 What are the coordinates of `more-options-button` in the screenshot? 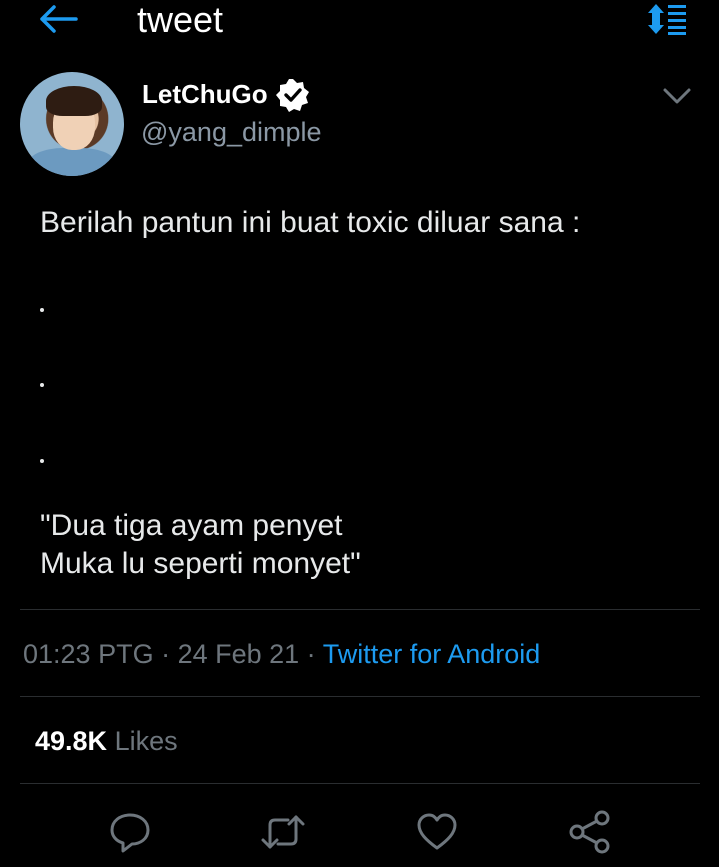 It's located at (677, 96).